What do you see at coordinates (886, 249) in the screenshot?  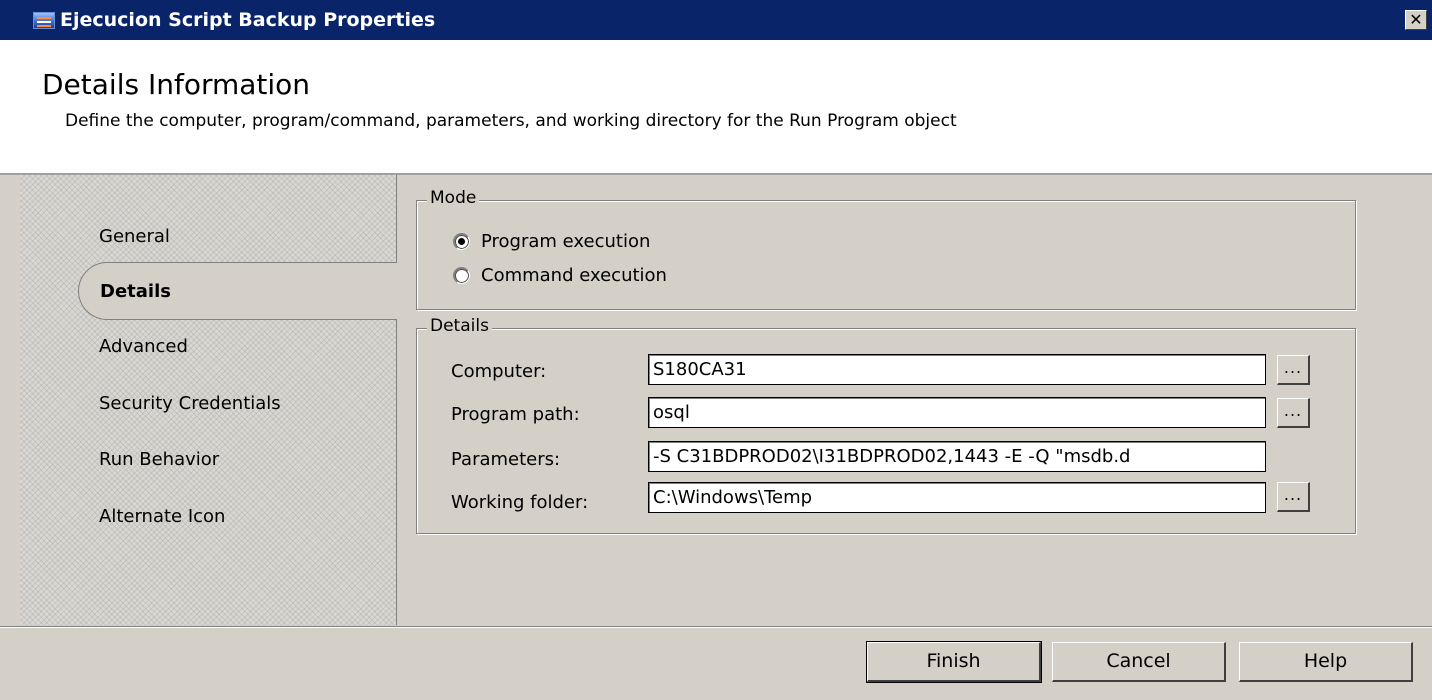 I see `mode-groupbox: Mode Program execution Command execution` at bounding box center [886, 249].